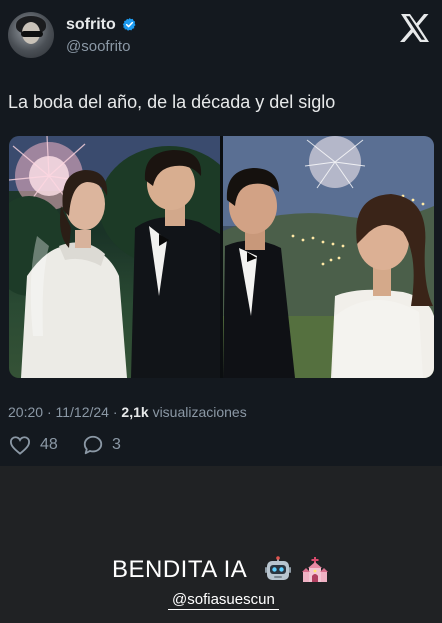  I want to click on reply-icon, so click(93, 445).